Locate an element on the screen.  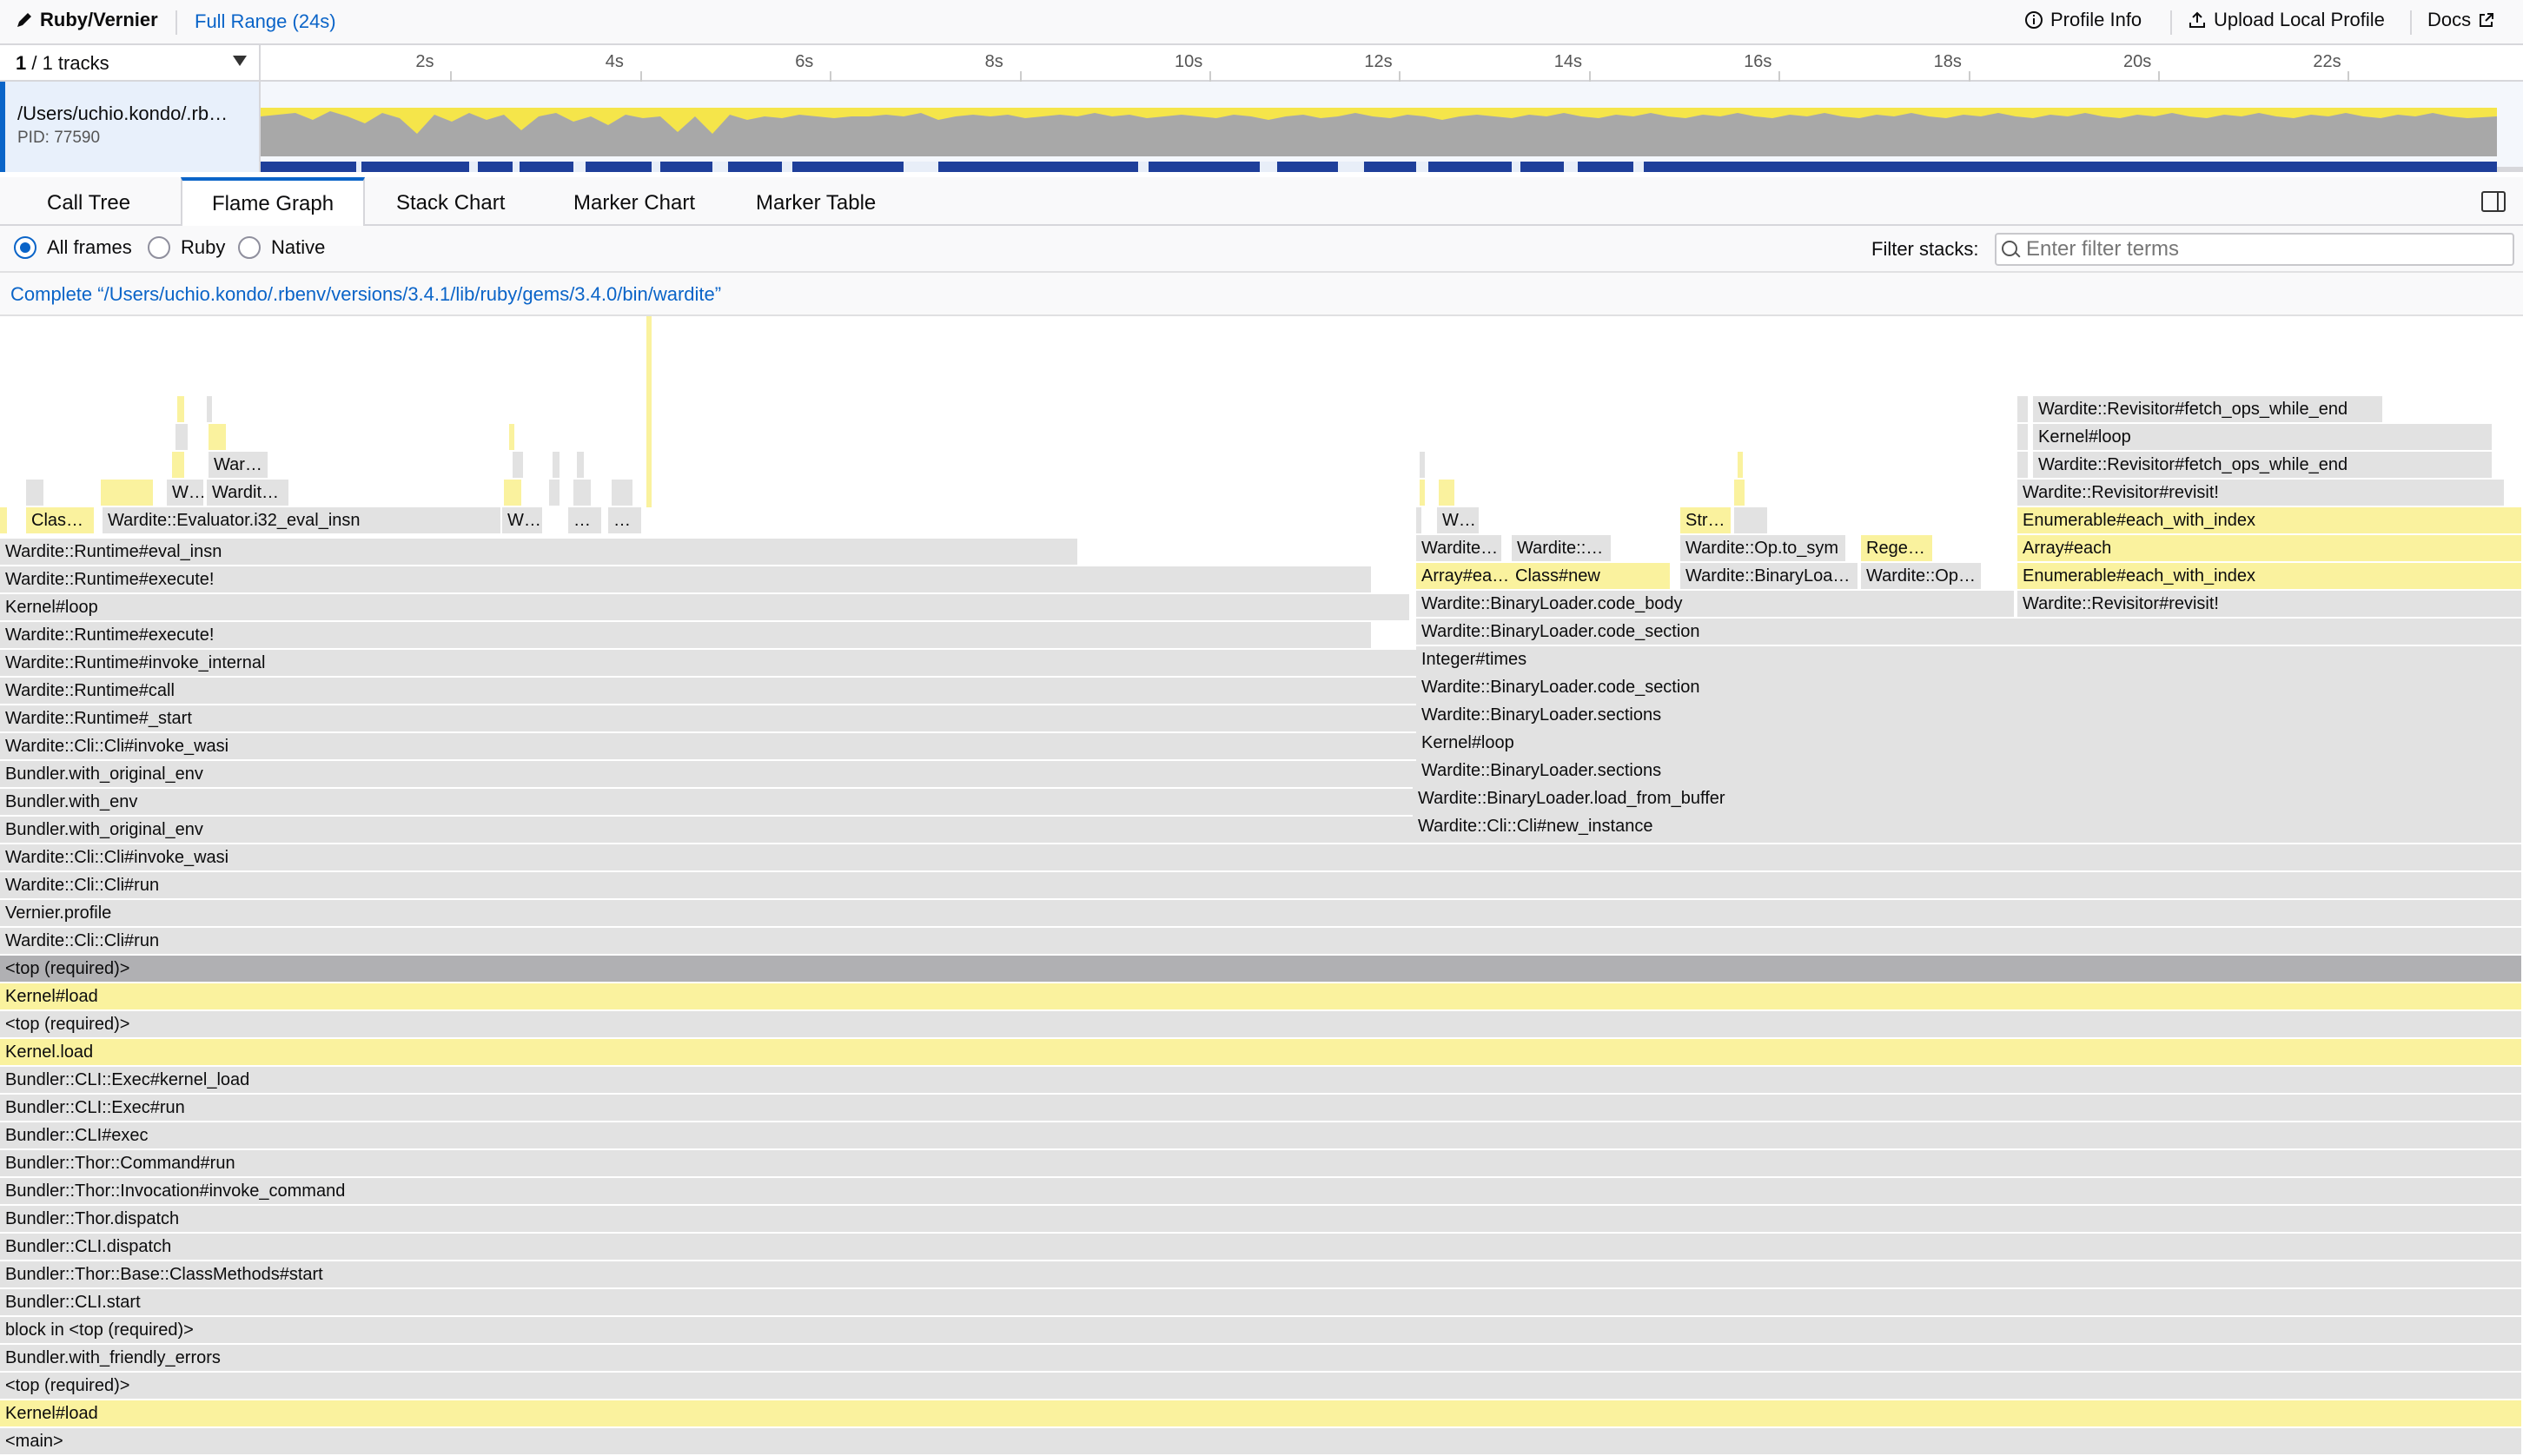
flame-frame: Wardite::BinaryLoader.code_body is located at coordinates (1716, 604).